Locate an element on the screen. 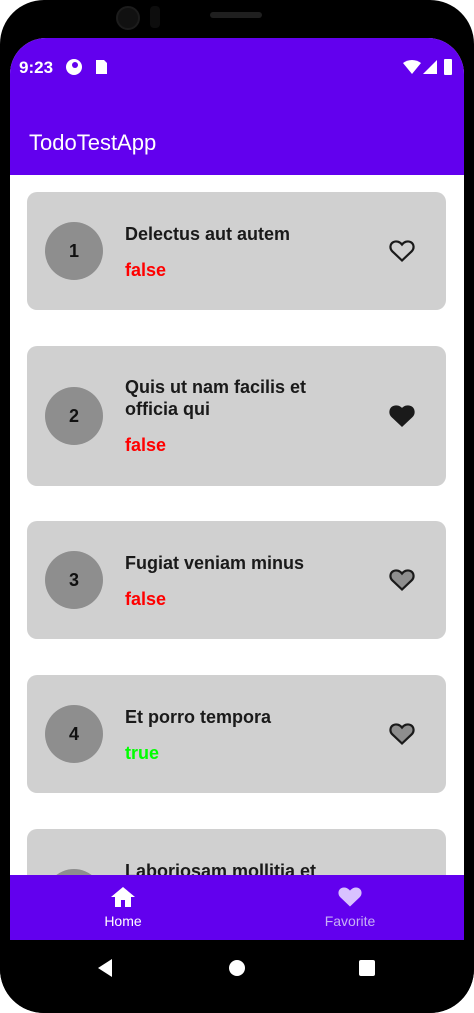 Image resolution: width=474 pixels, height=1013 pixels. todo-title: Delectus aut autem is located at coordinates (208, 234).